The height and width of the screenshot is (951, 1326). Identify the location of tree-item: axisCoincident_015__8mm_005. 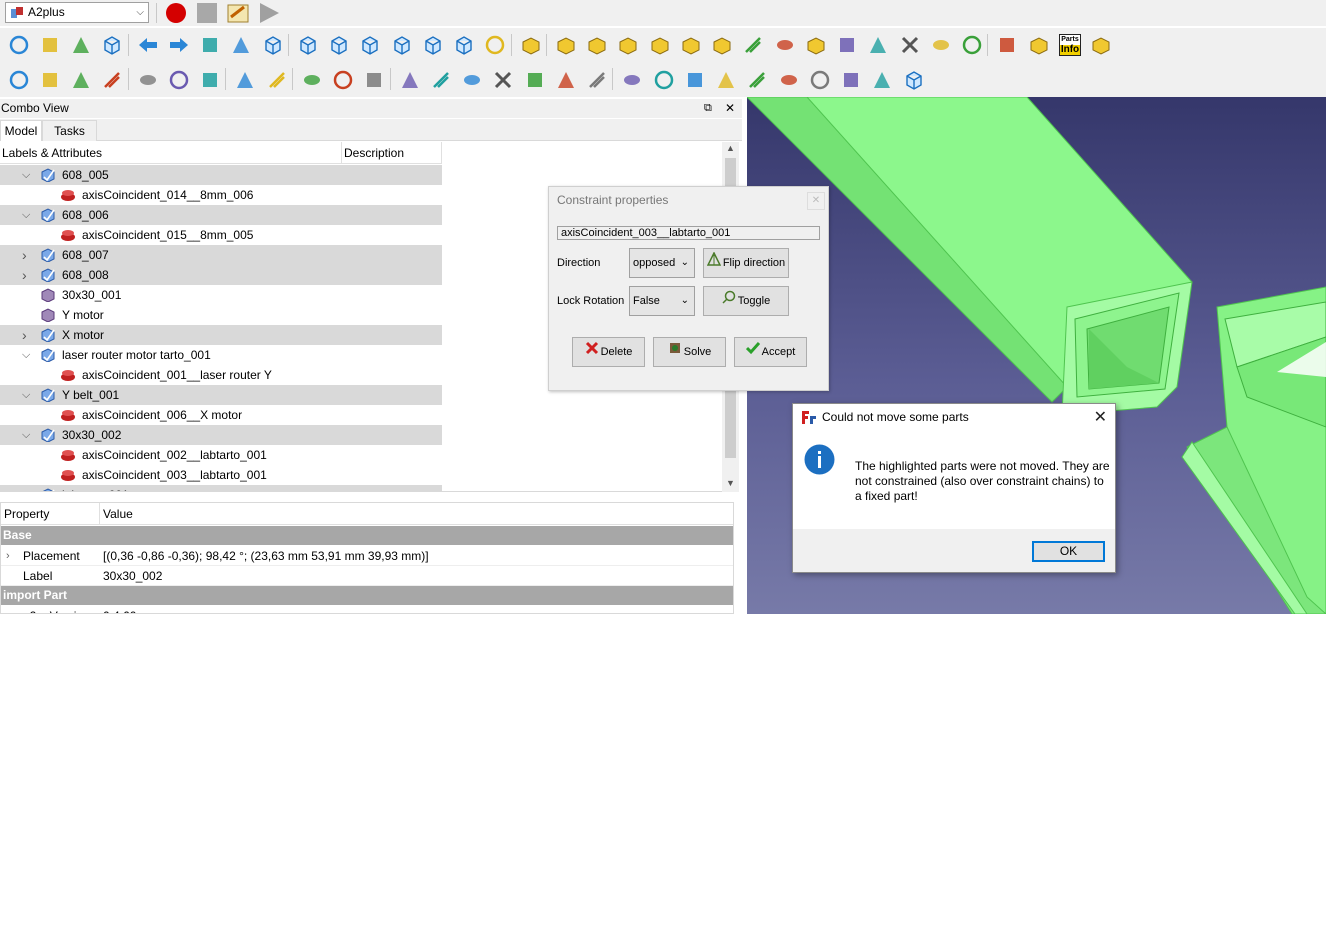
(221, 235).